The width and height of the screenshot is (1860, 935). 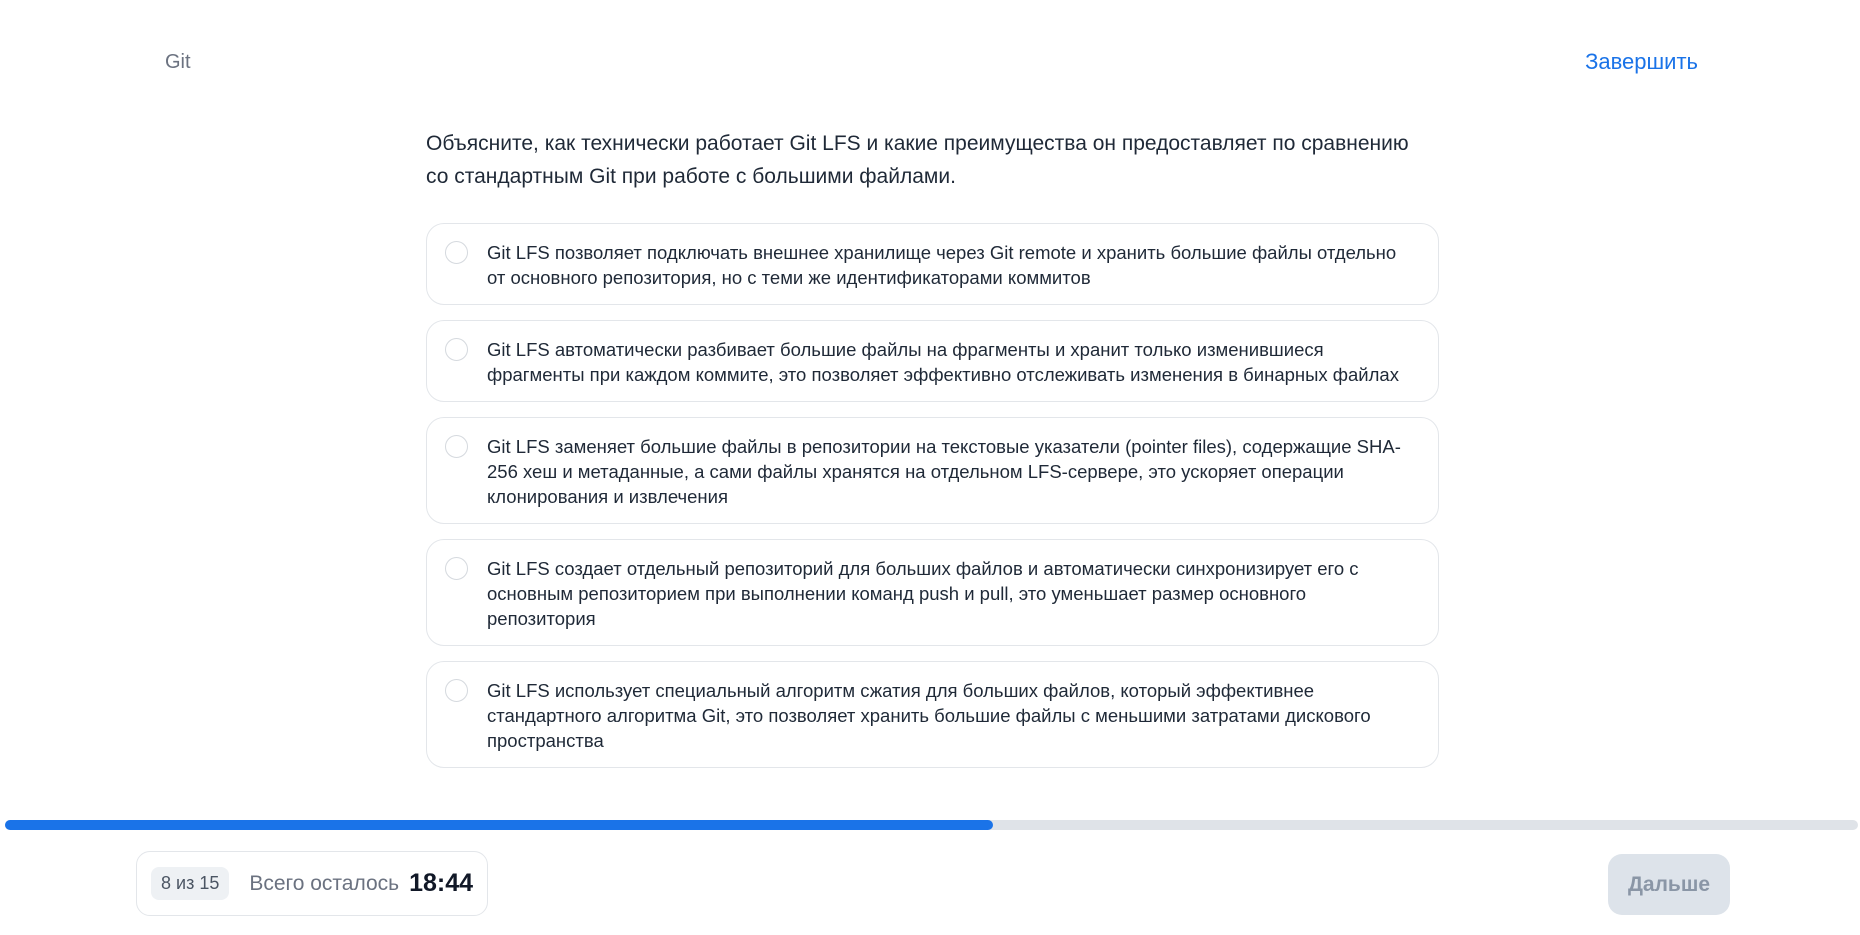 I want to click on time-remaining-label: Всего осталось, so click(x=324, y=883).